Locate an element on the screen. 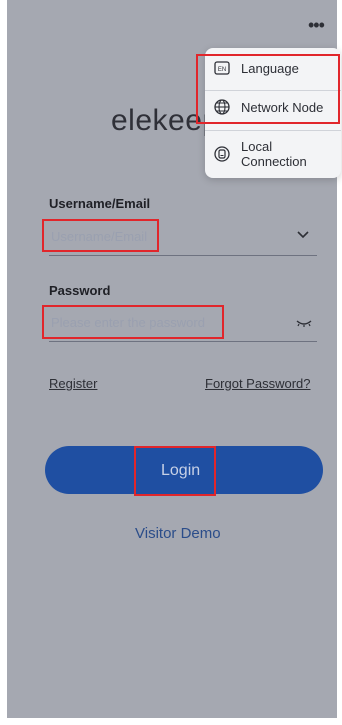  password-label: Password is located at coordinates (80, 290).